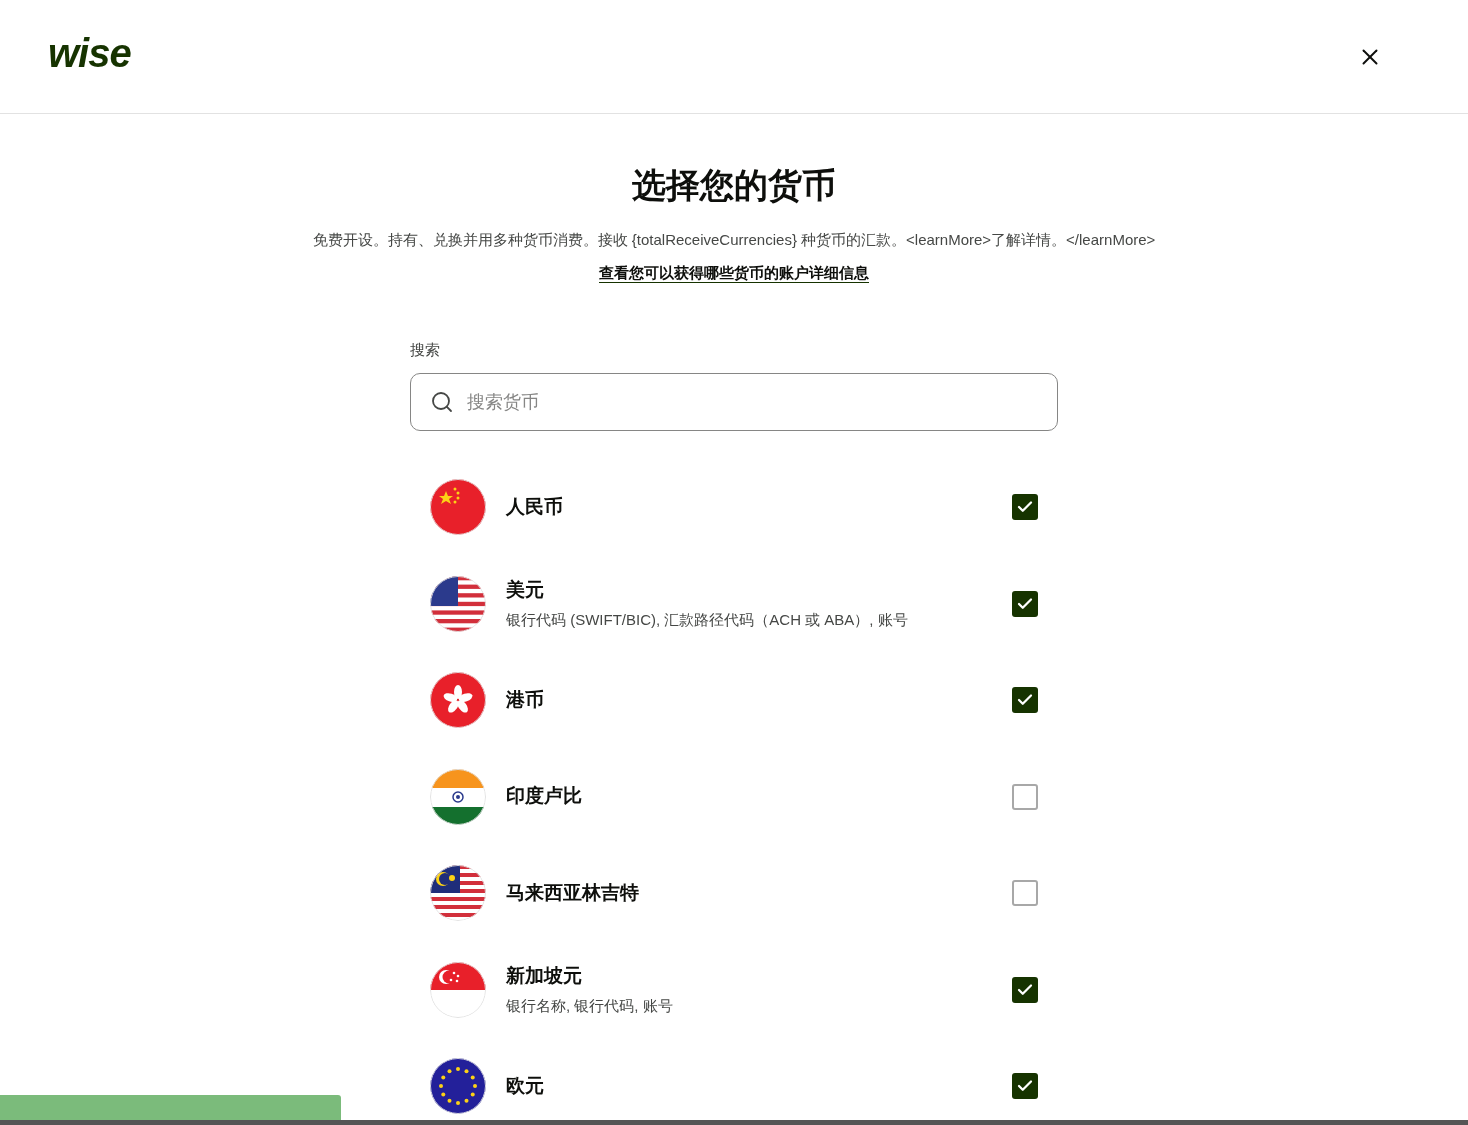  What do you see at coordinates (544, 796) in the screenshot?
I see `currency-name: 印度卢比` at bounding box center [544, 796].